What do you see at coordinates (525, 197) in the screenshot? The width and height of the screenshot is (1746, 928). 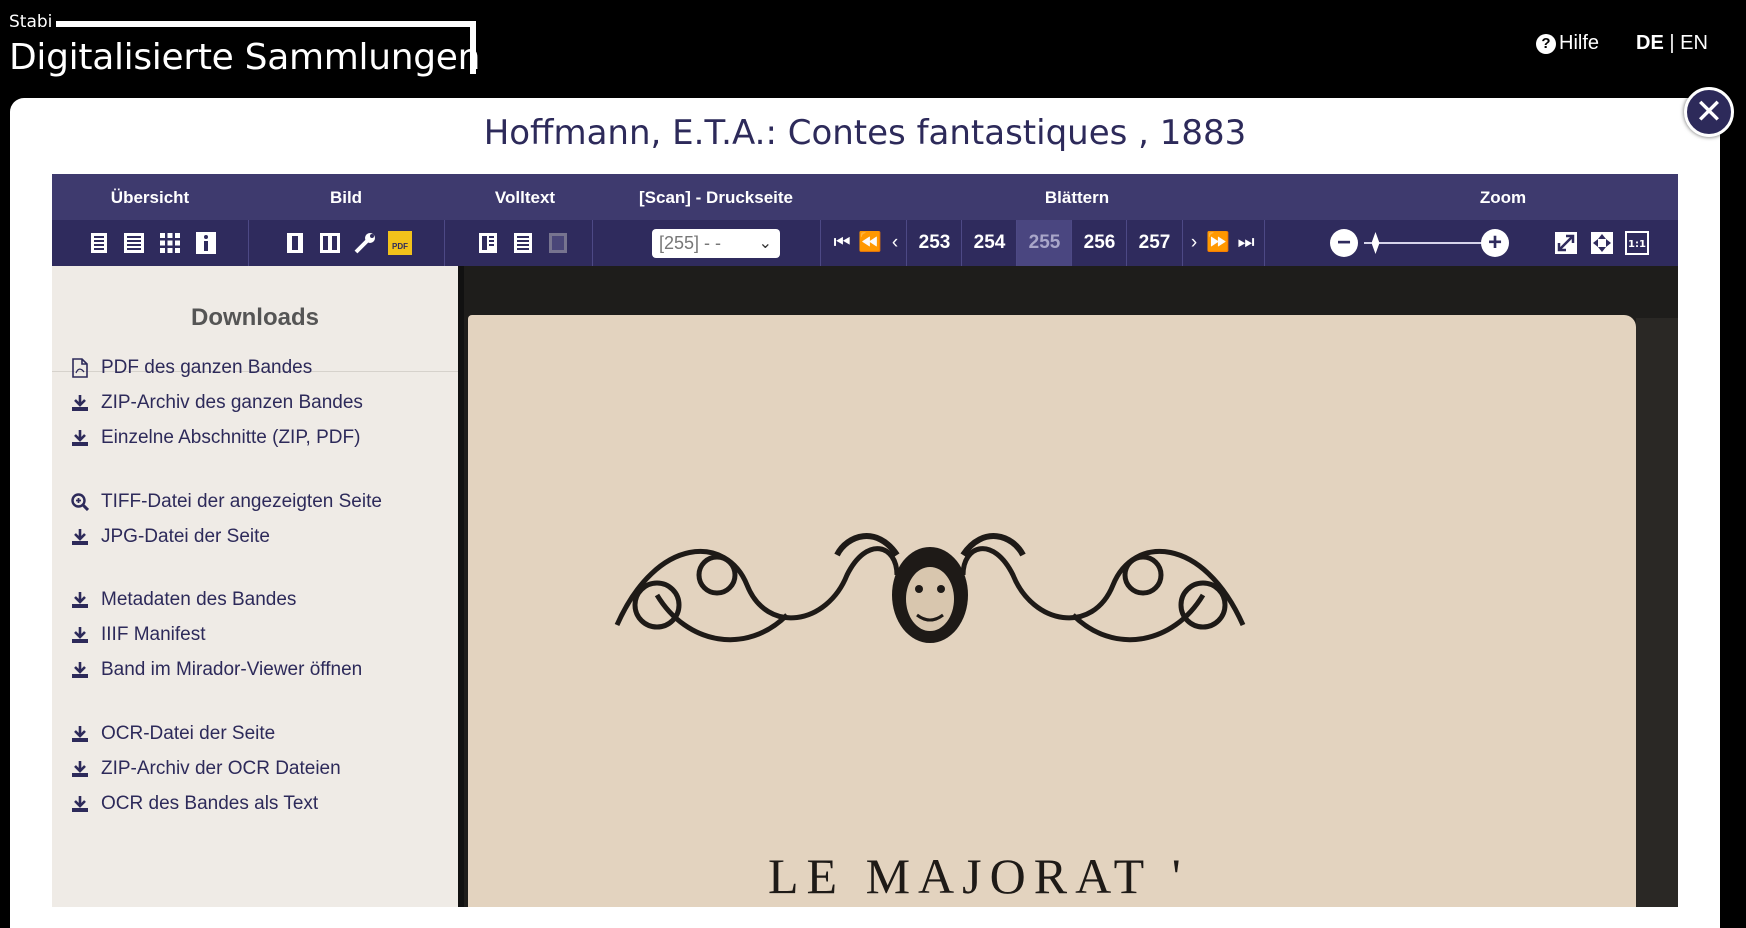 I see `label-fulltext: Volltext` at bounding box center [525, 197].